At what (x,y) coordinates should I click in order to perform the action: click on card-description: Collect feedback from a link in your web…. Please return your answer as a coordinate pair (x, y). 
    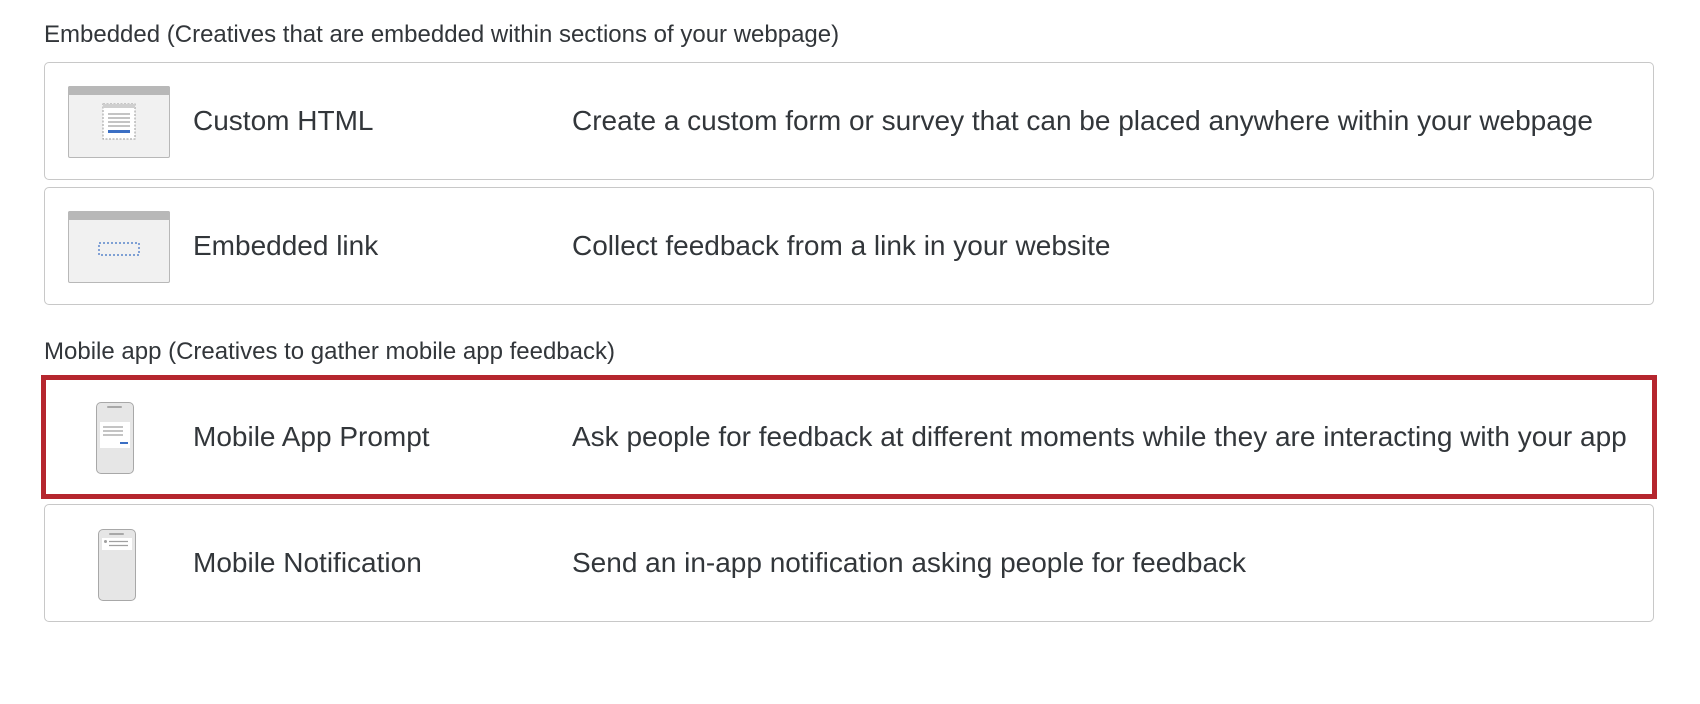
    Looking at the image, I should click on (841, 245).